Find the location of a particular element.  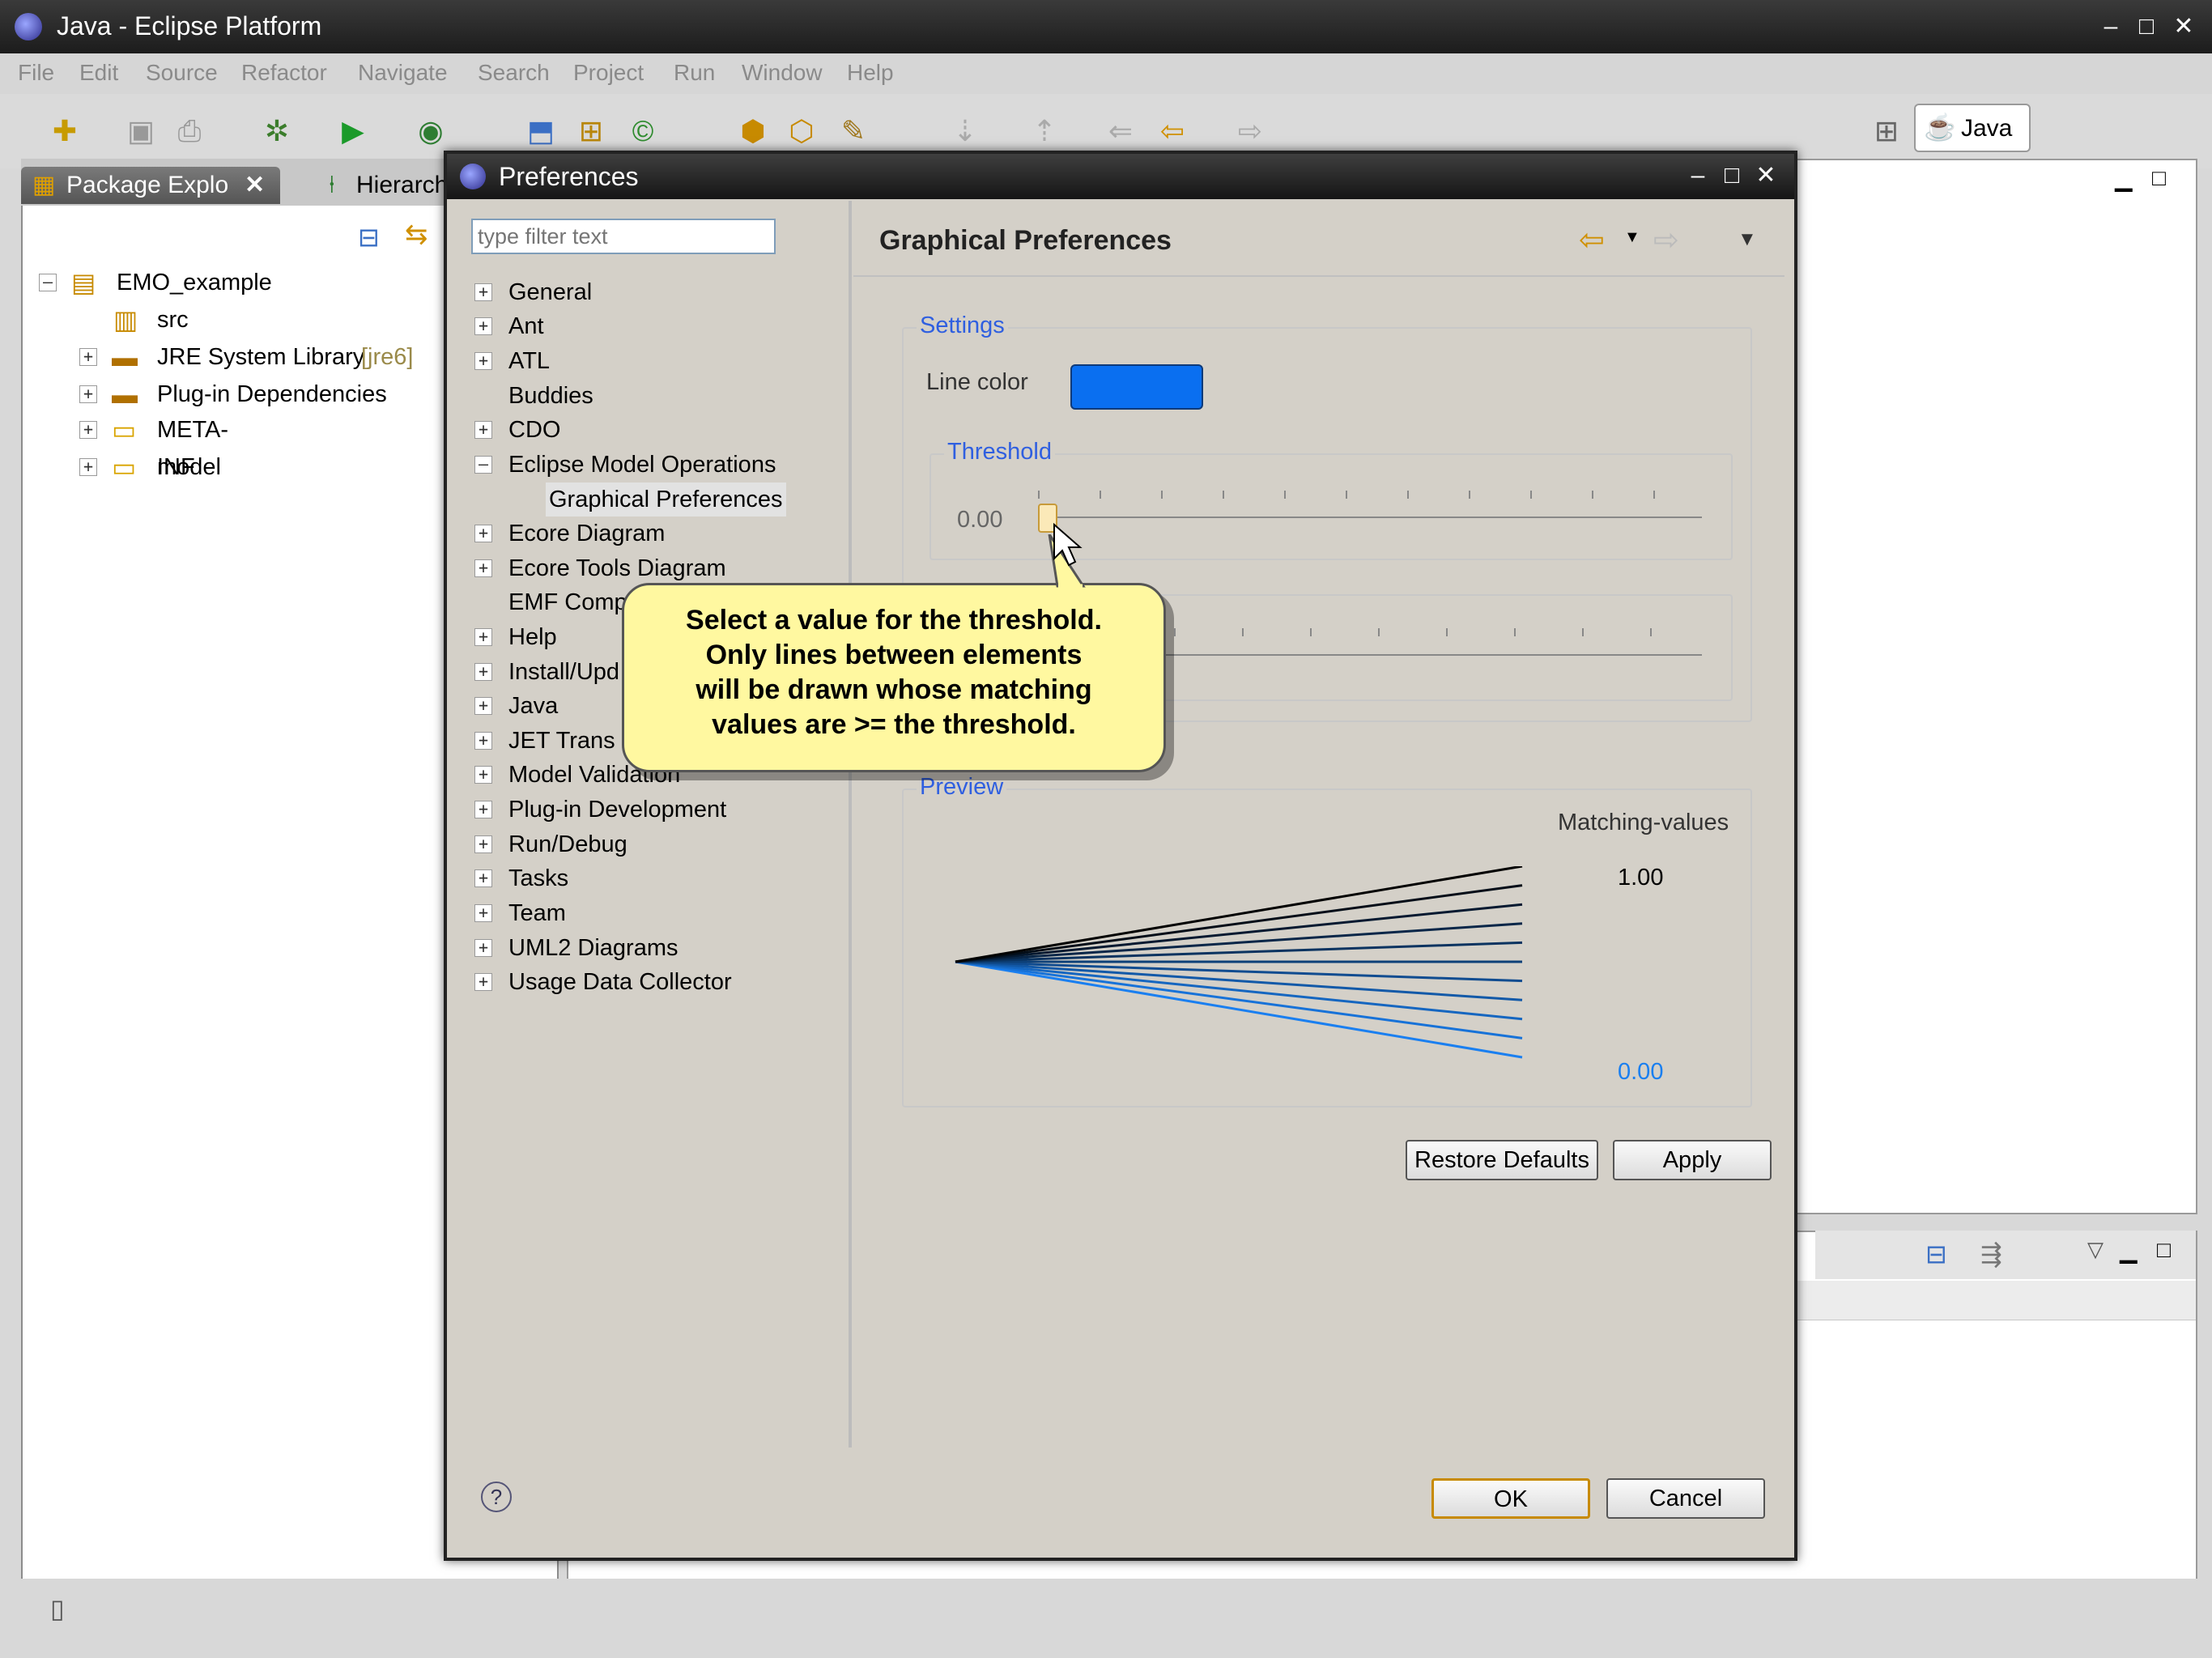

tab-package-explorer: ▦ Package Explo ✕ is located at coordinates (151, 185).